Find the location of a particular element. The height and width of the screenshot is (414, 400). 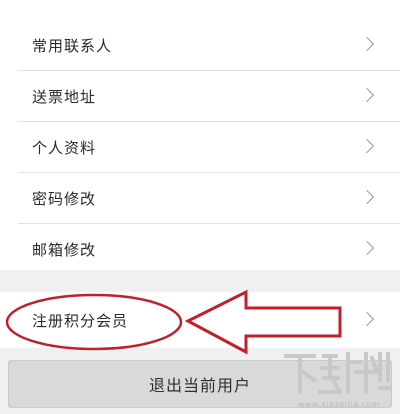

menu-item-label: 送票地址 is located at coordinates (64, 96).